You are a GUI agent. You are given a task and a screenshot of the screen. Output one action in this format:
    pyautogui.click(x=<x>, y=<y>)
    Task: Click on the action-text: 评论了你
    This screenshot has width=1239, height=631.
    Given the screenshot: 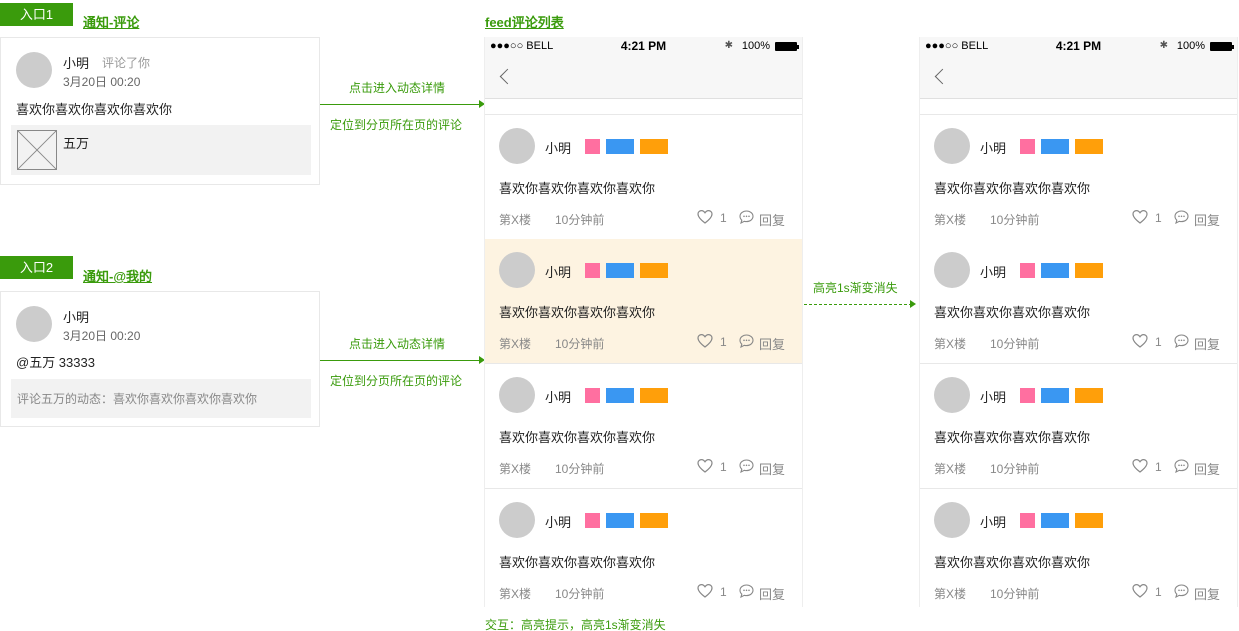 What is the action you would take?
    pyautogui.click(x=126, y=63)
    